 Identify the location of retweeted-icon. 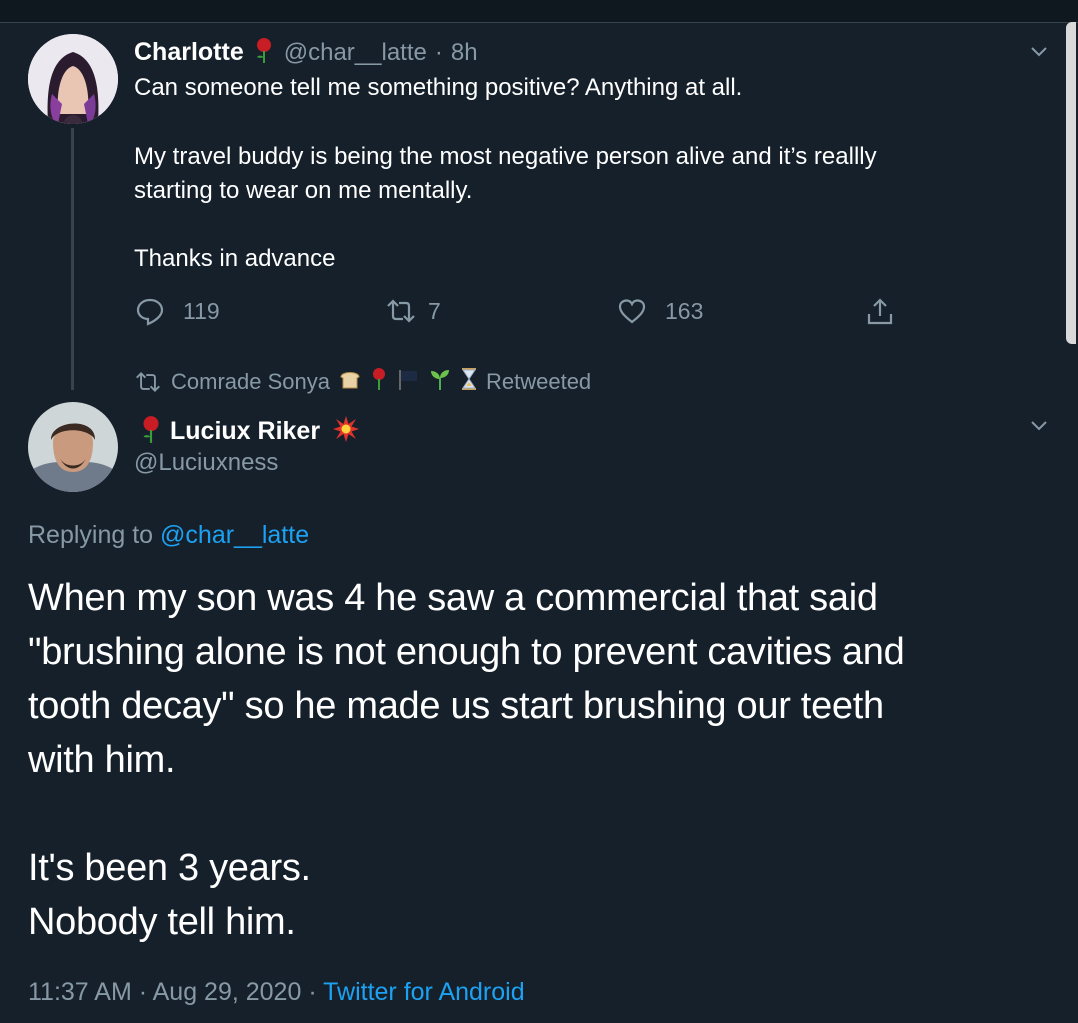
(148, 382).